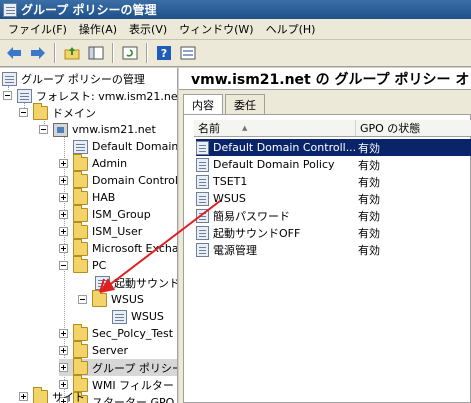 This screenshot has height=403, width=471. I want to click on tree-item: ISM_User, so click(100, 230).